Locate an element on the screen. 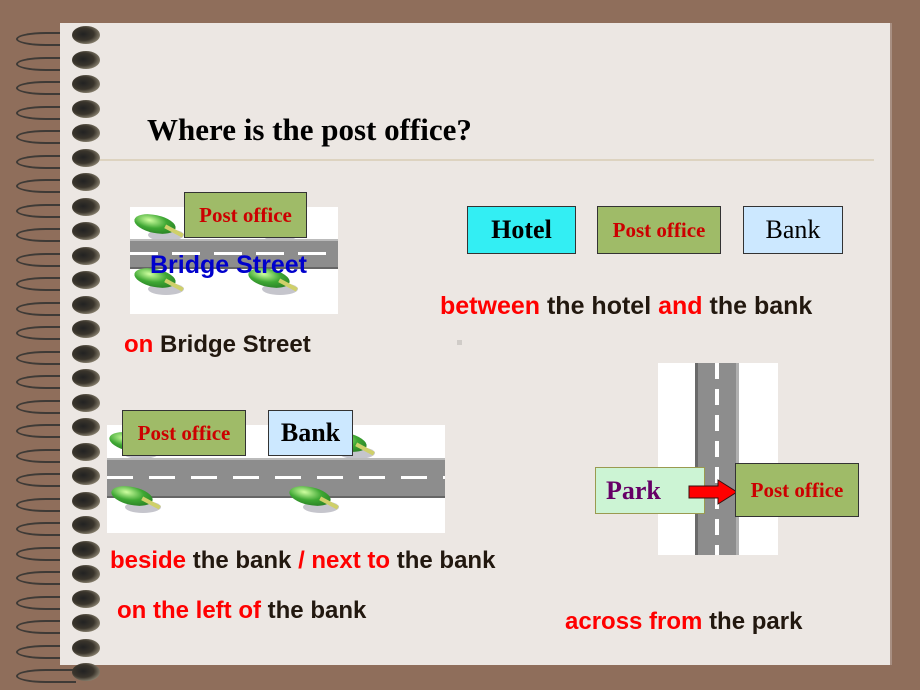  street-label: Bridge Street is located at coordinates (228, 265).